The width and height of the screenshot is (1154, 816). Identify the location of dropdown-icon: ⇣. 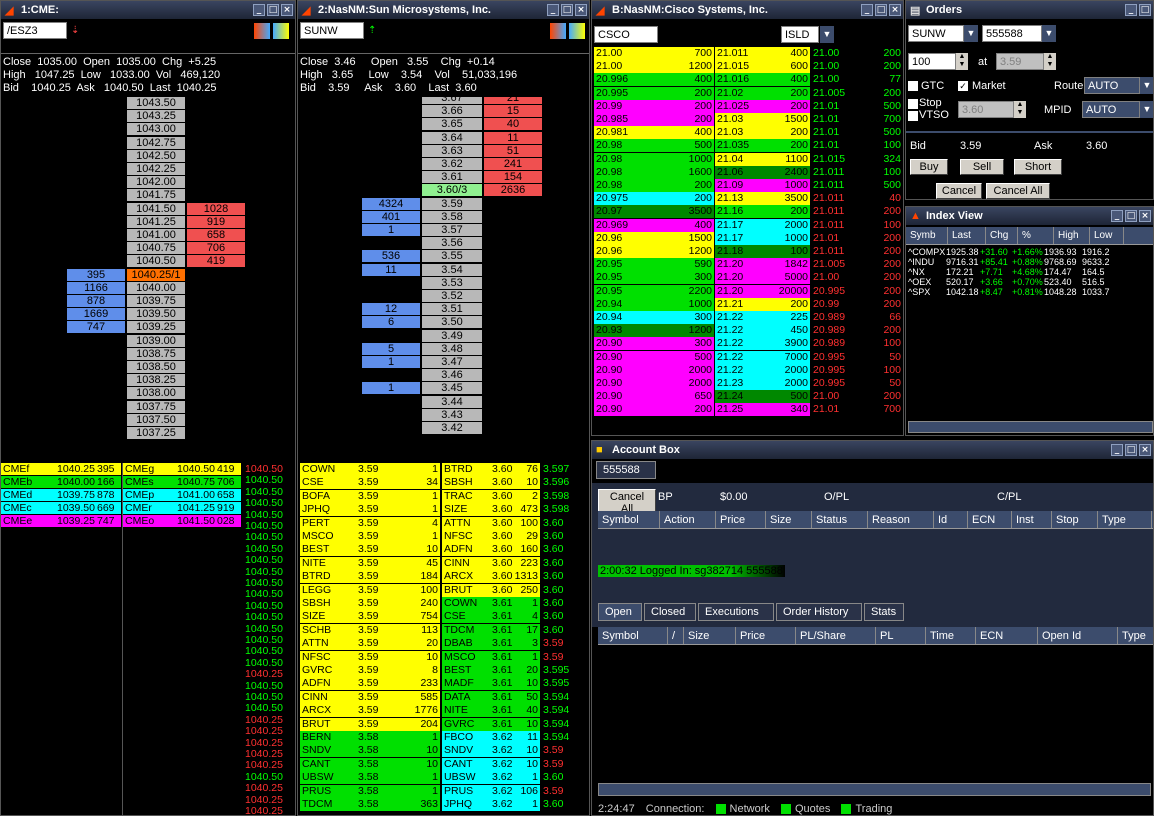
(75, 30).